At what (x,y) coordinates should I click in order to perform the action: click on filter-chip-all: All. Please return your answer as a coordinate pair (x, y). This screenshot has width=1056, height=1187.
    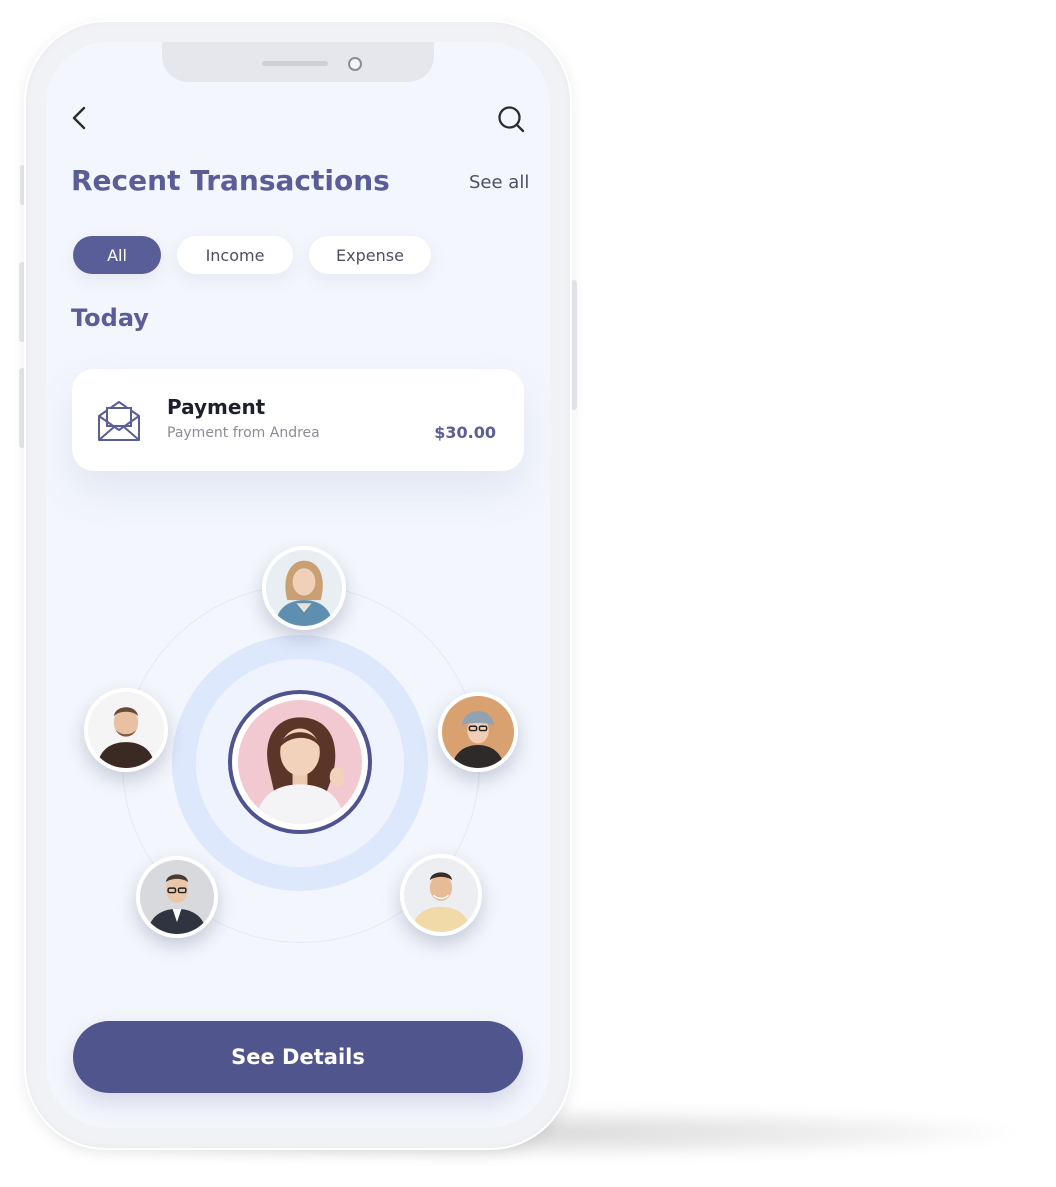
    Looking at the image, I should click on (117, 255).